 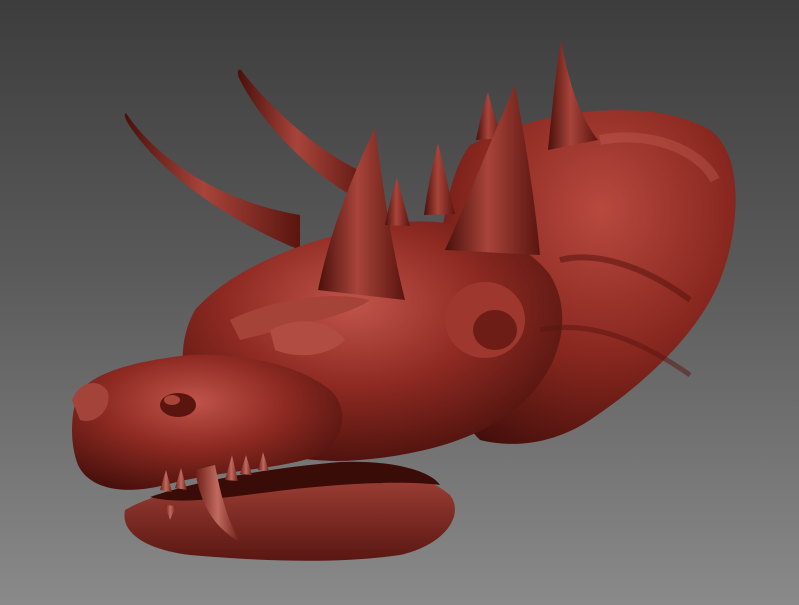 I want to click on left-back-horn, so click(x=212, y=181).